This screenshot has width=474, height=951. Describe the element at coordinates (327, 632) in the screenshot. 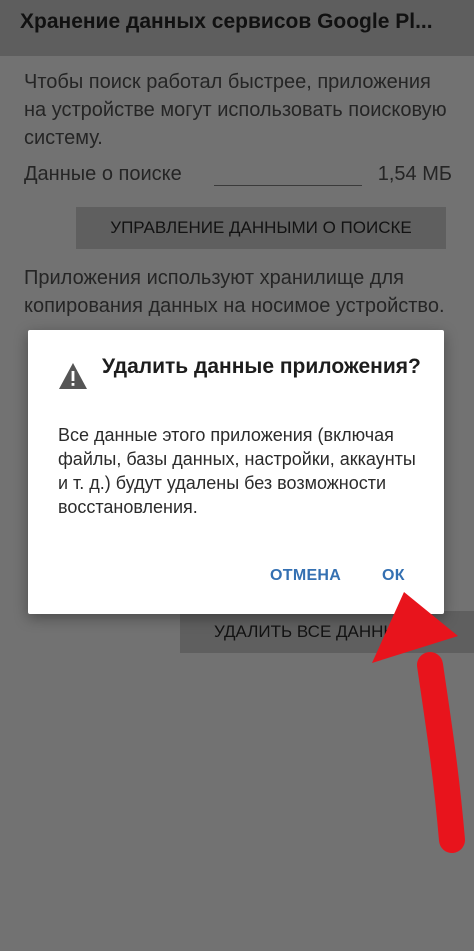

I see `delete-all-data-button: УДАЛИТЬ ВСЕ ДАННЫЕ` at that location.